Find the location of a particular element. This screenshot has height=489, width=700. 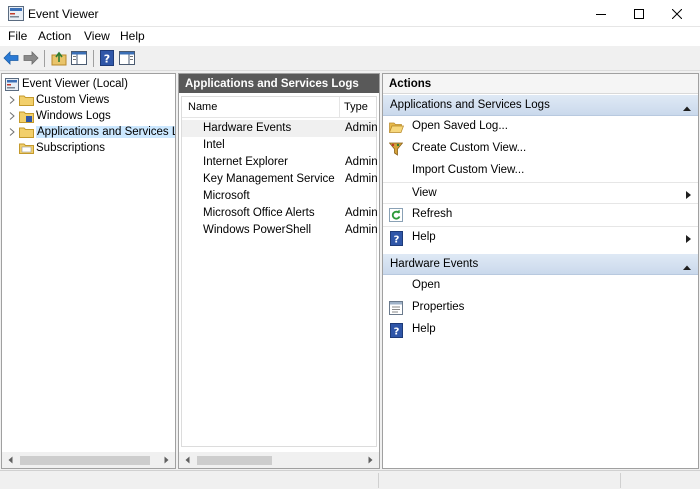

action-help-hardware-events: ? Help is located at coordinates (540, 330).